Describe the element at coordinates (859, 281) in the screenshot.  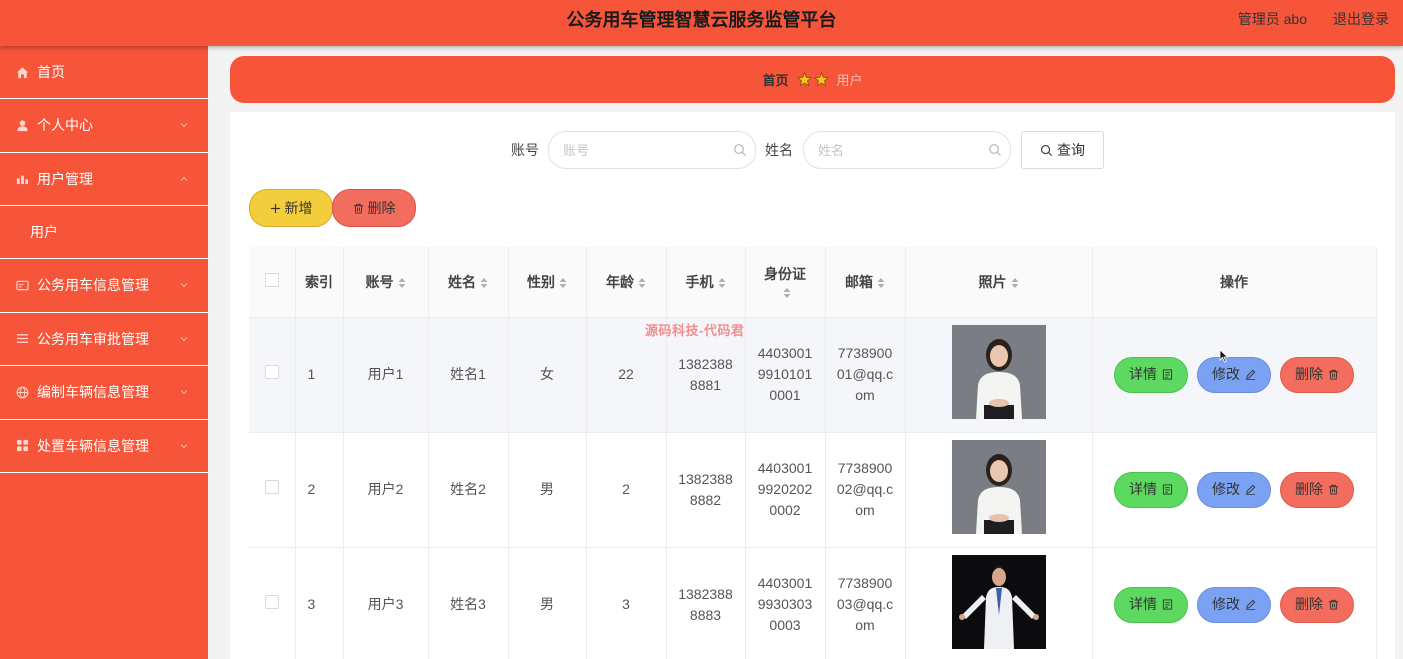
I see `header-label: 邮箱` at that location.